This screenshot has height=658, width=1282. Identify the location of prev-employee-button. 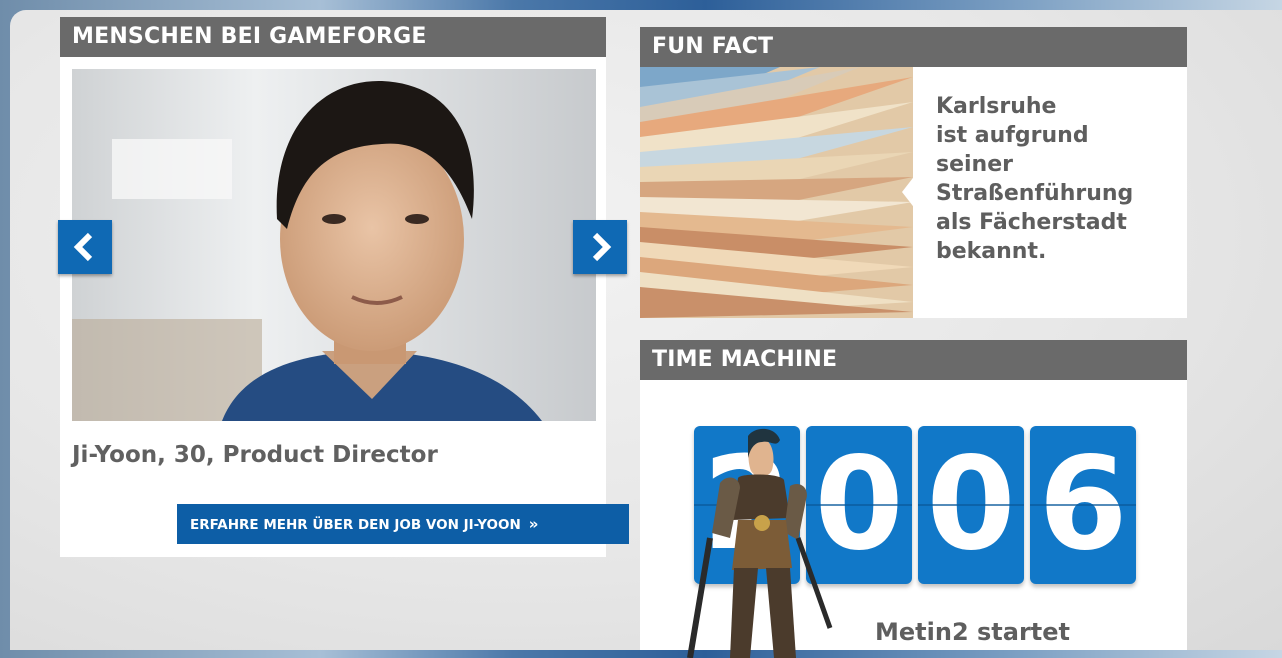
(85, 247).